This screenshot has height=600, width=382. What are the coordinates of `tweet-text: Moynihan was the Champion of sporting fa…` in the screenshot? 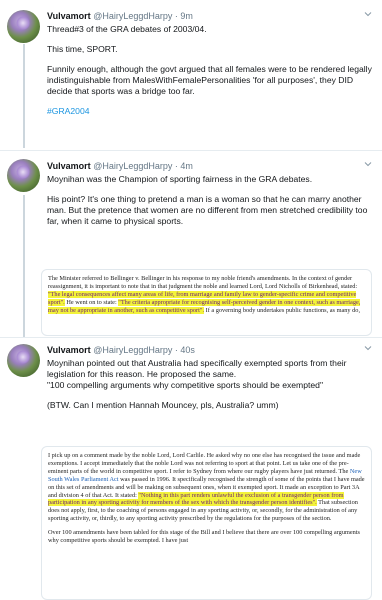 It's located at (209, 200).